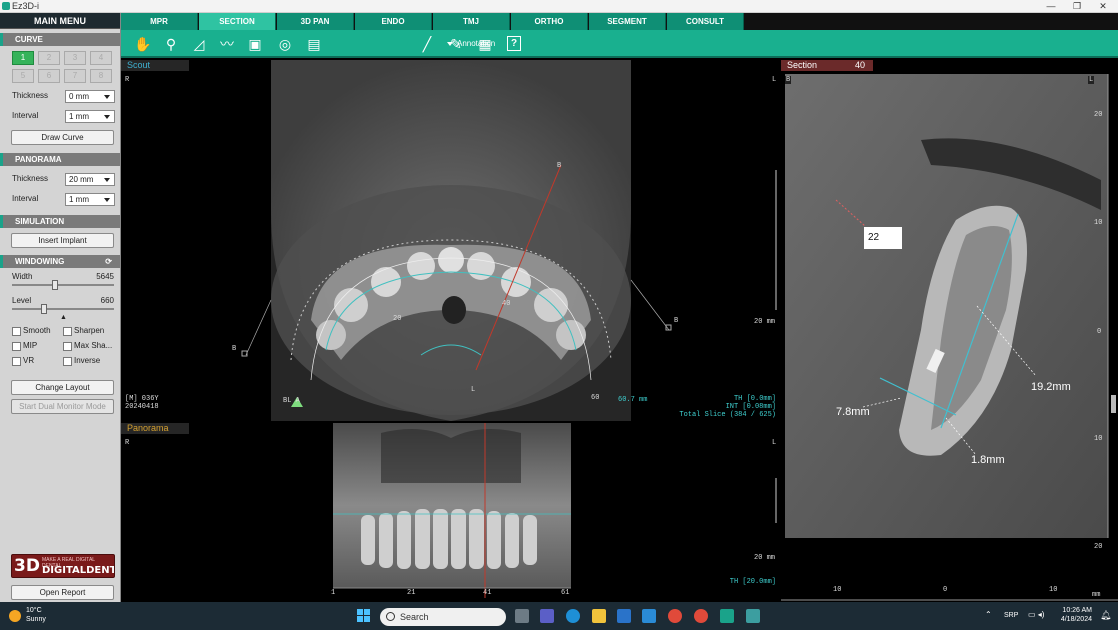 The height and width of the screenshot is (630, 1118). I want to click on curve-thickness-label: Thickness, so click(30, 95).